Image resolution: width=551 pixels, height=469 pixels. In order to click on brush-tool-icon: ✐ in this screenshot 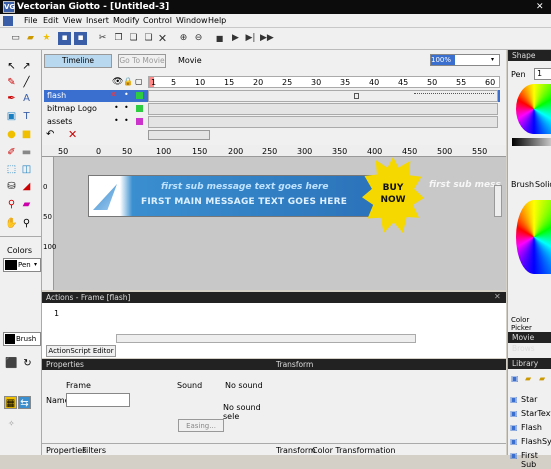, I will do `click(11, 152)`.